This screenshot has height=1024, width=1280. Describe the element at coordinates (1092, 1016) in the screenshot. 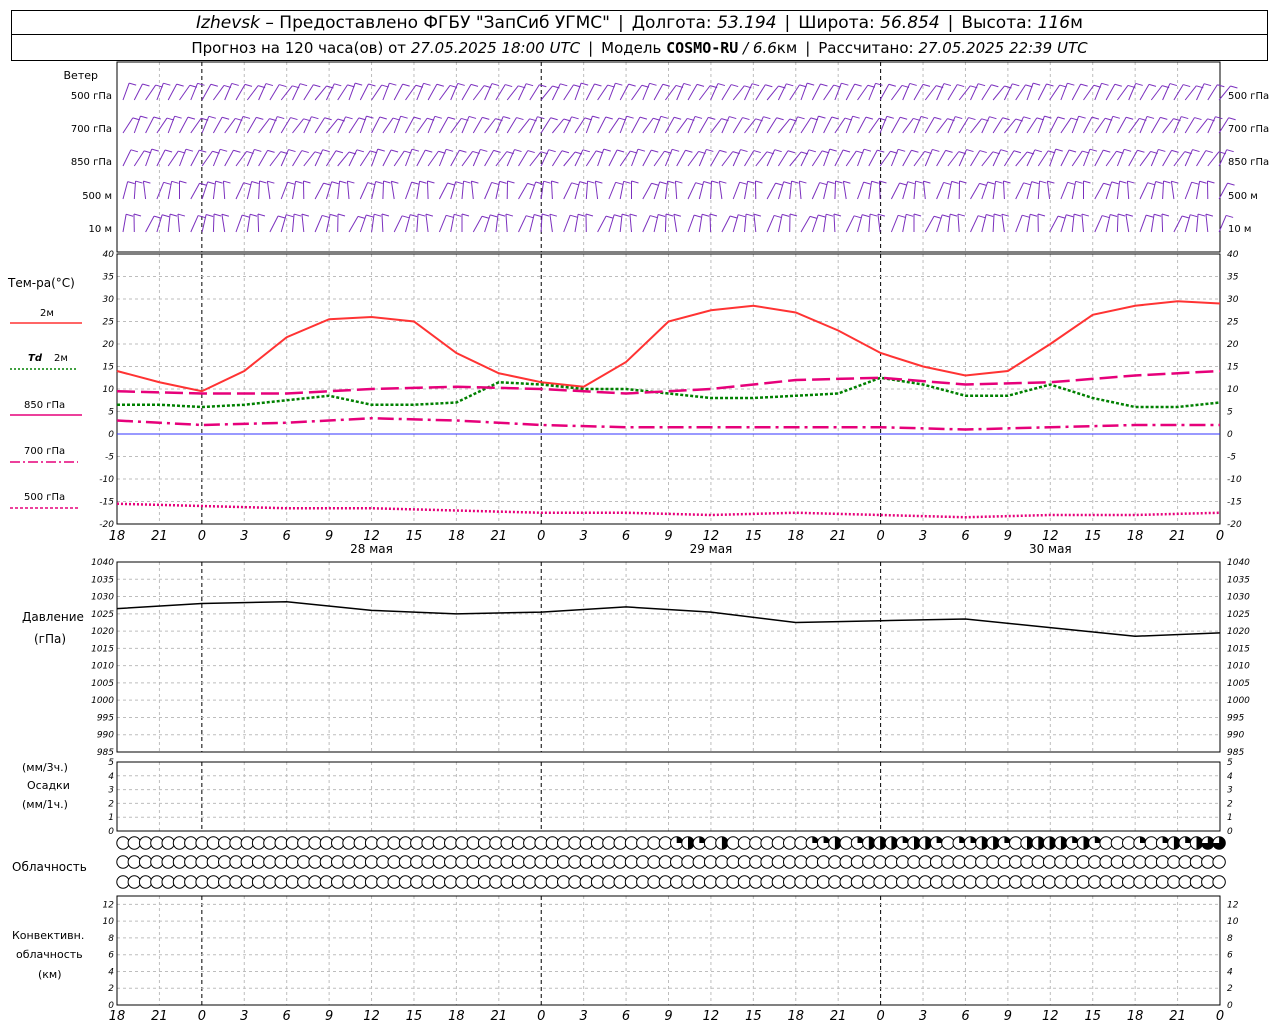

I see `bottom-axis-hour-label: 15` at that location.